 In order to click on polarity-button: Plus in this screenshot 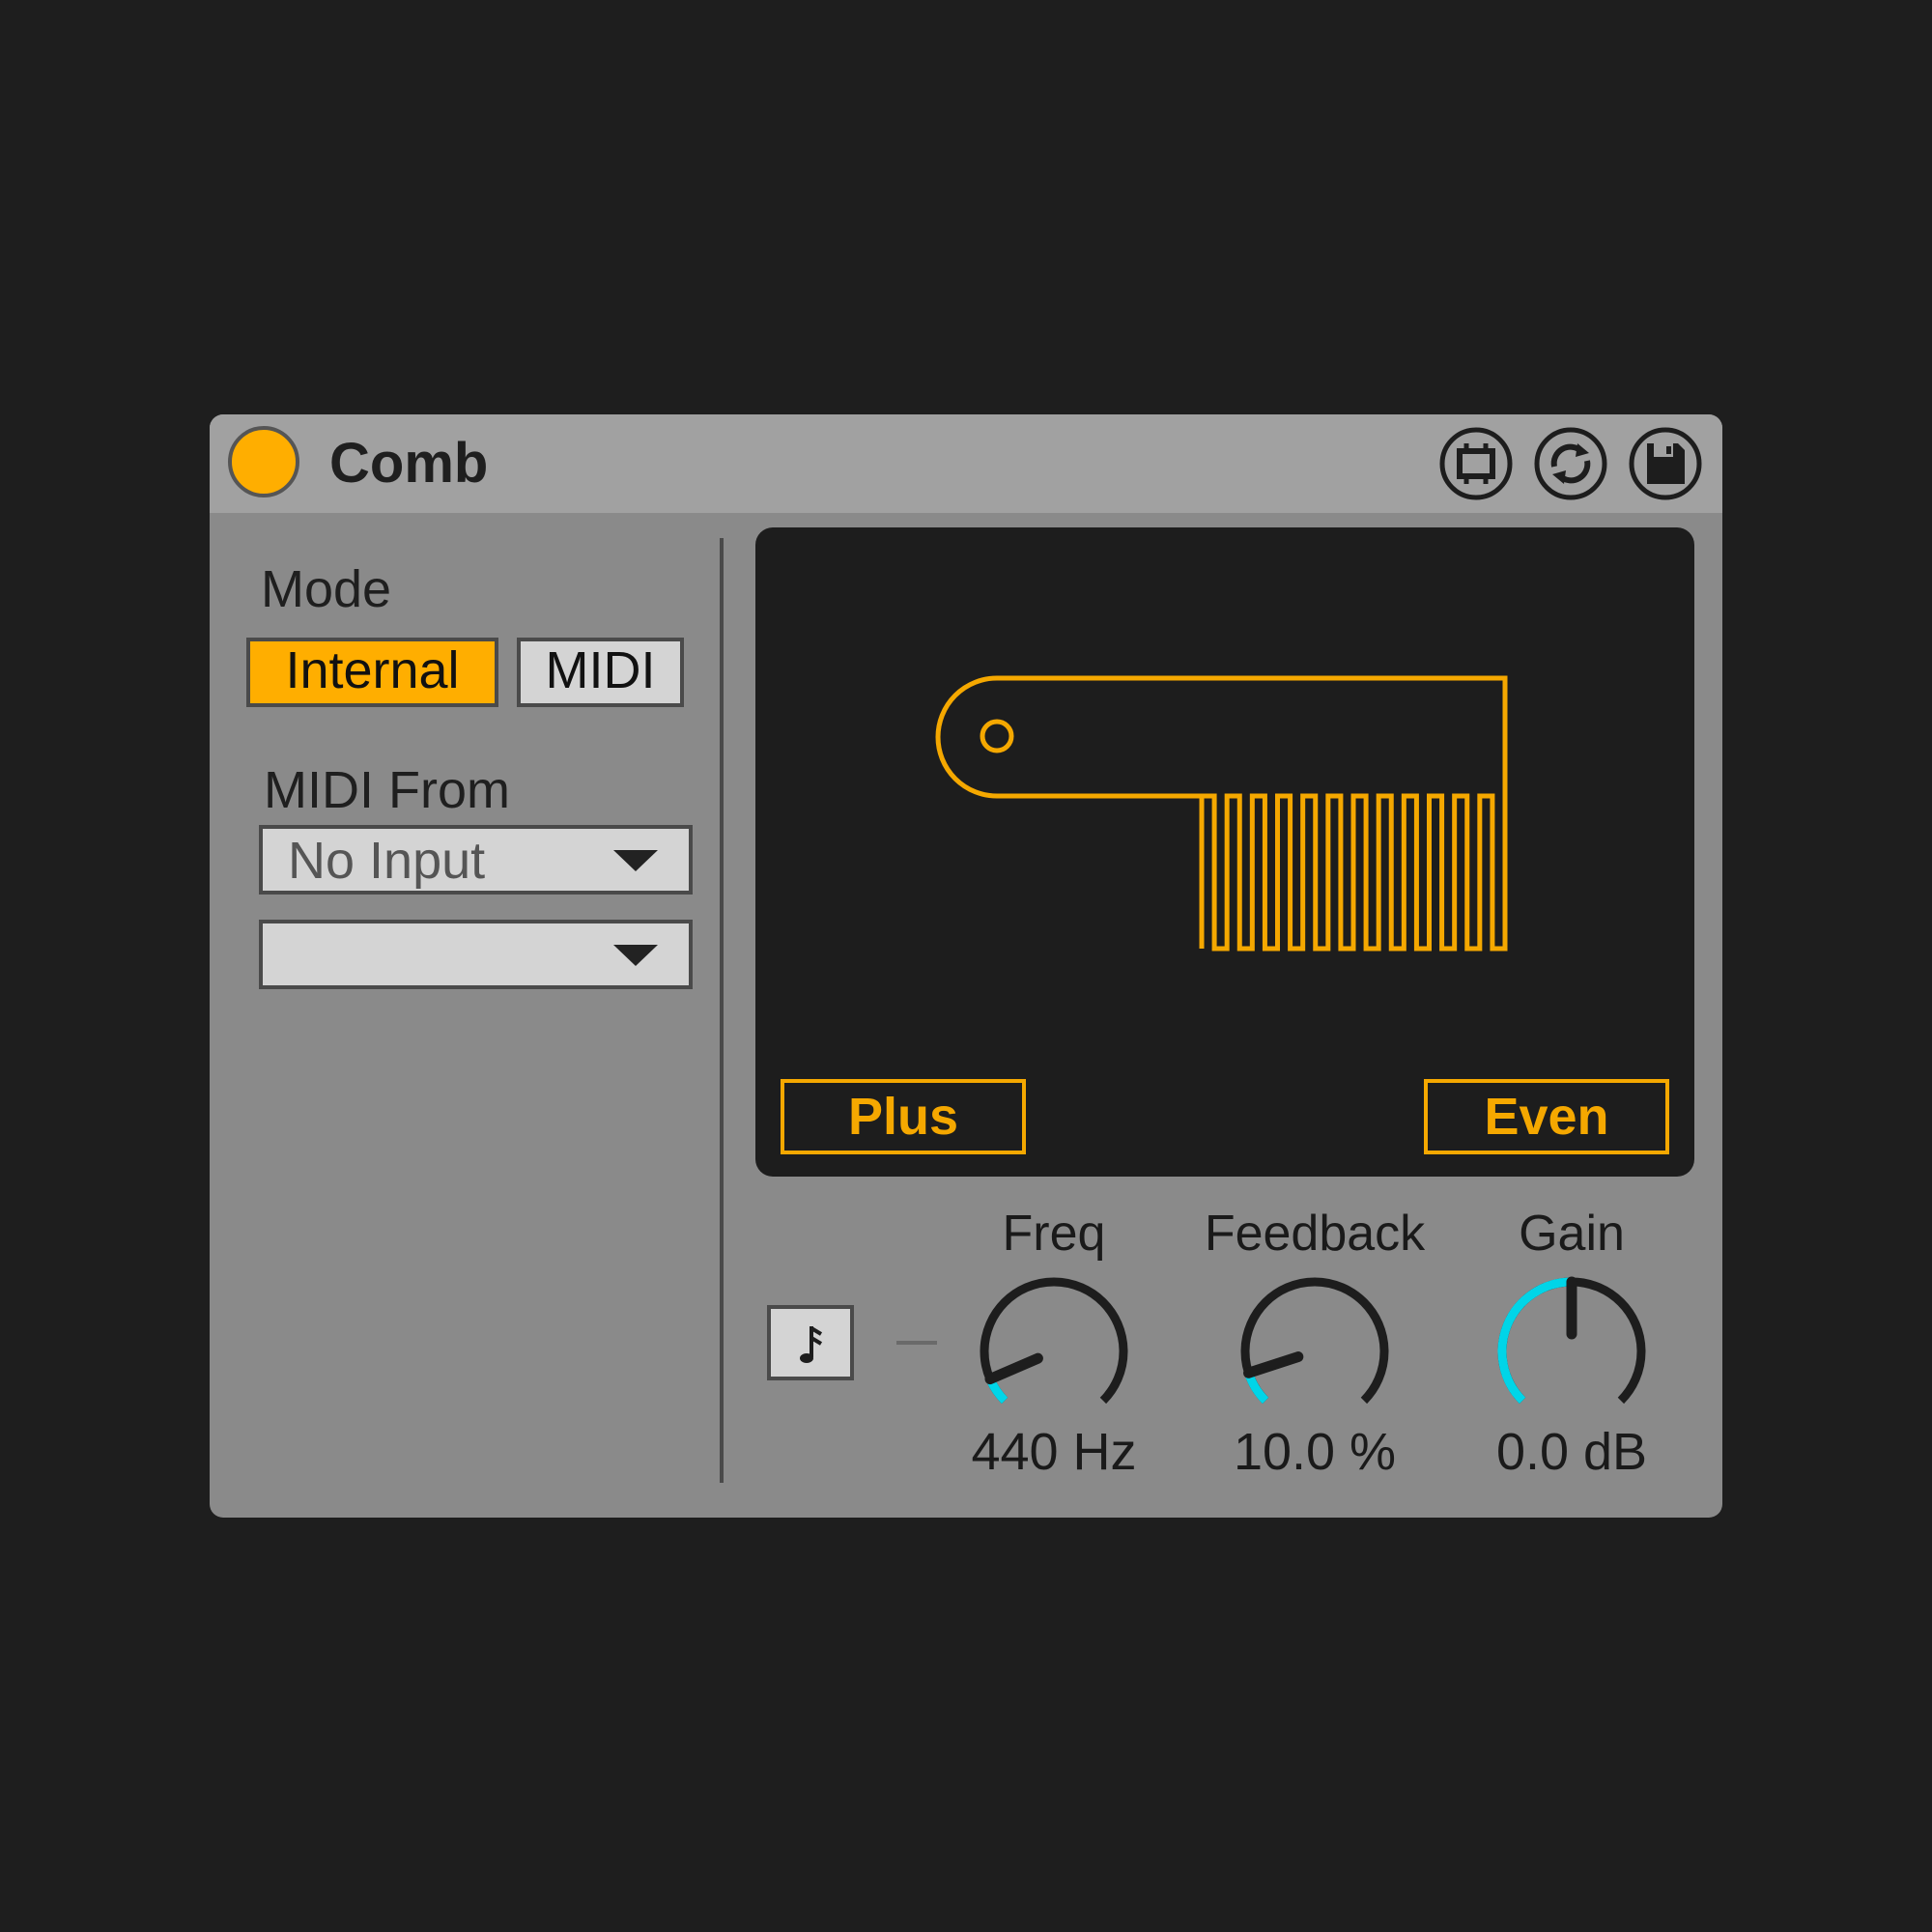, I will do `click(903, 1116)`.